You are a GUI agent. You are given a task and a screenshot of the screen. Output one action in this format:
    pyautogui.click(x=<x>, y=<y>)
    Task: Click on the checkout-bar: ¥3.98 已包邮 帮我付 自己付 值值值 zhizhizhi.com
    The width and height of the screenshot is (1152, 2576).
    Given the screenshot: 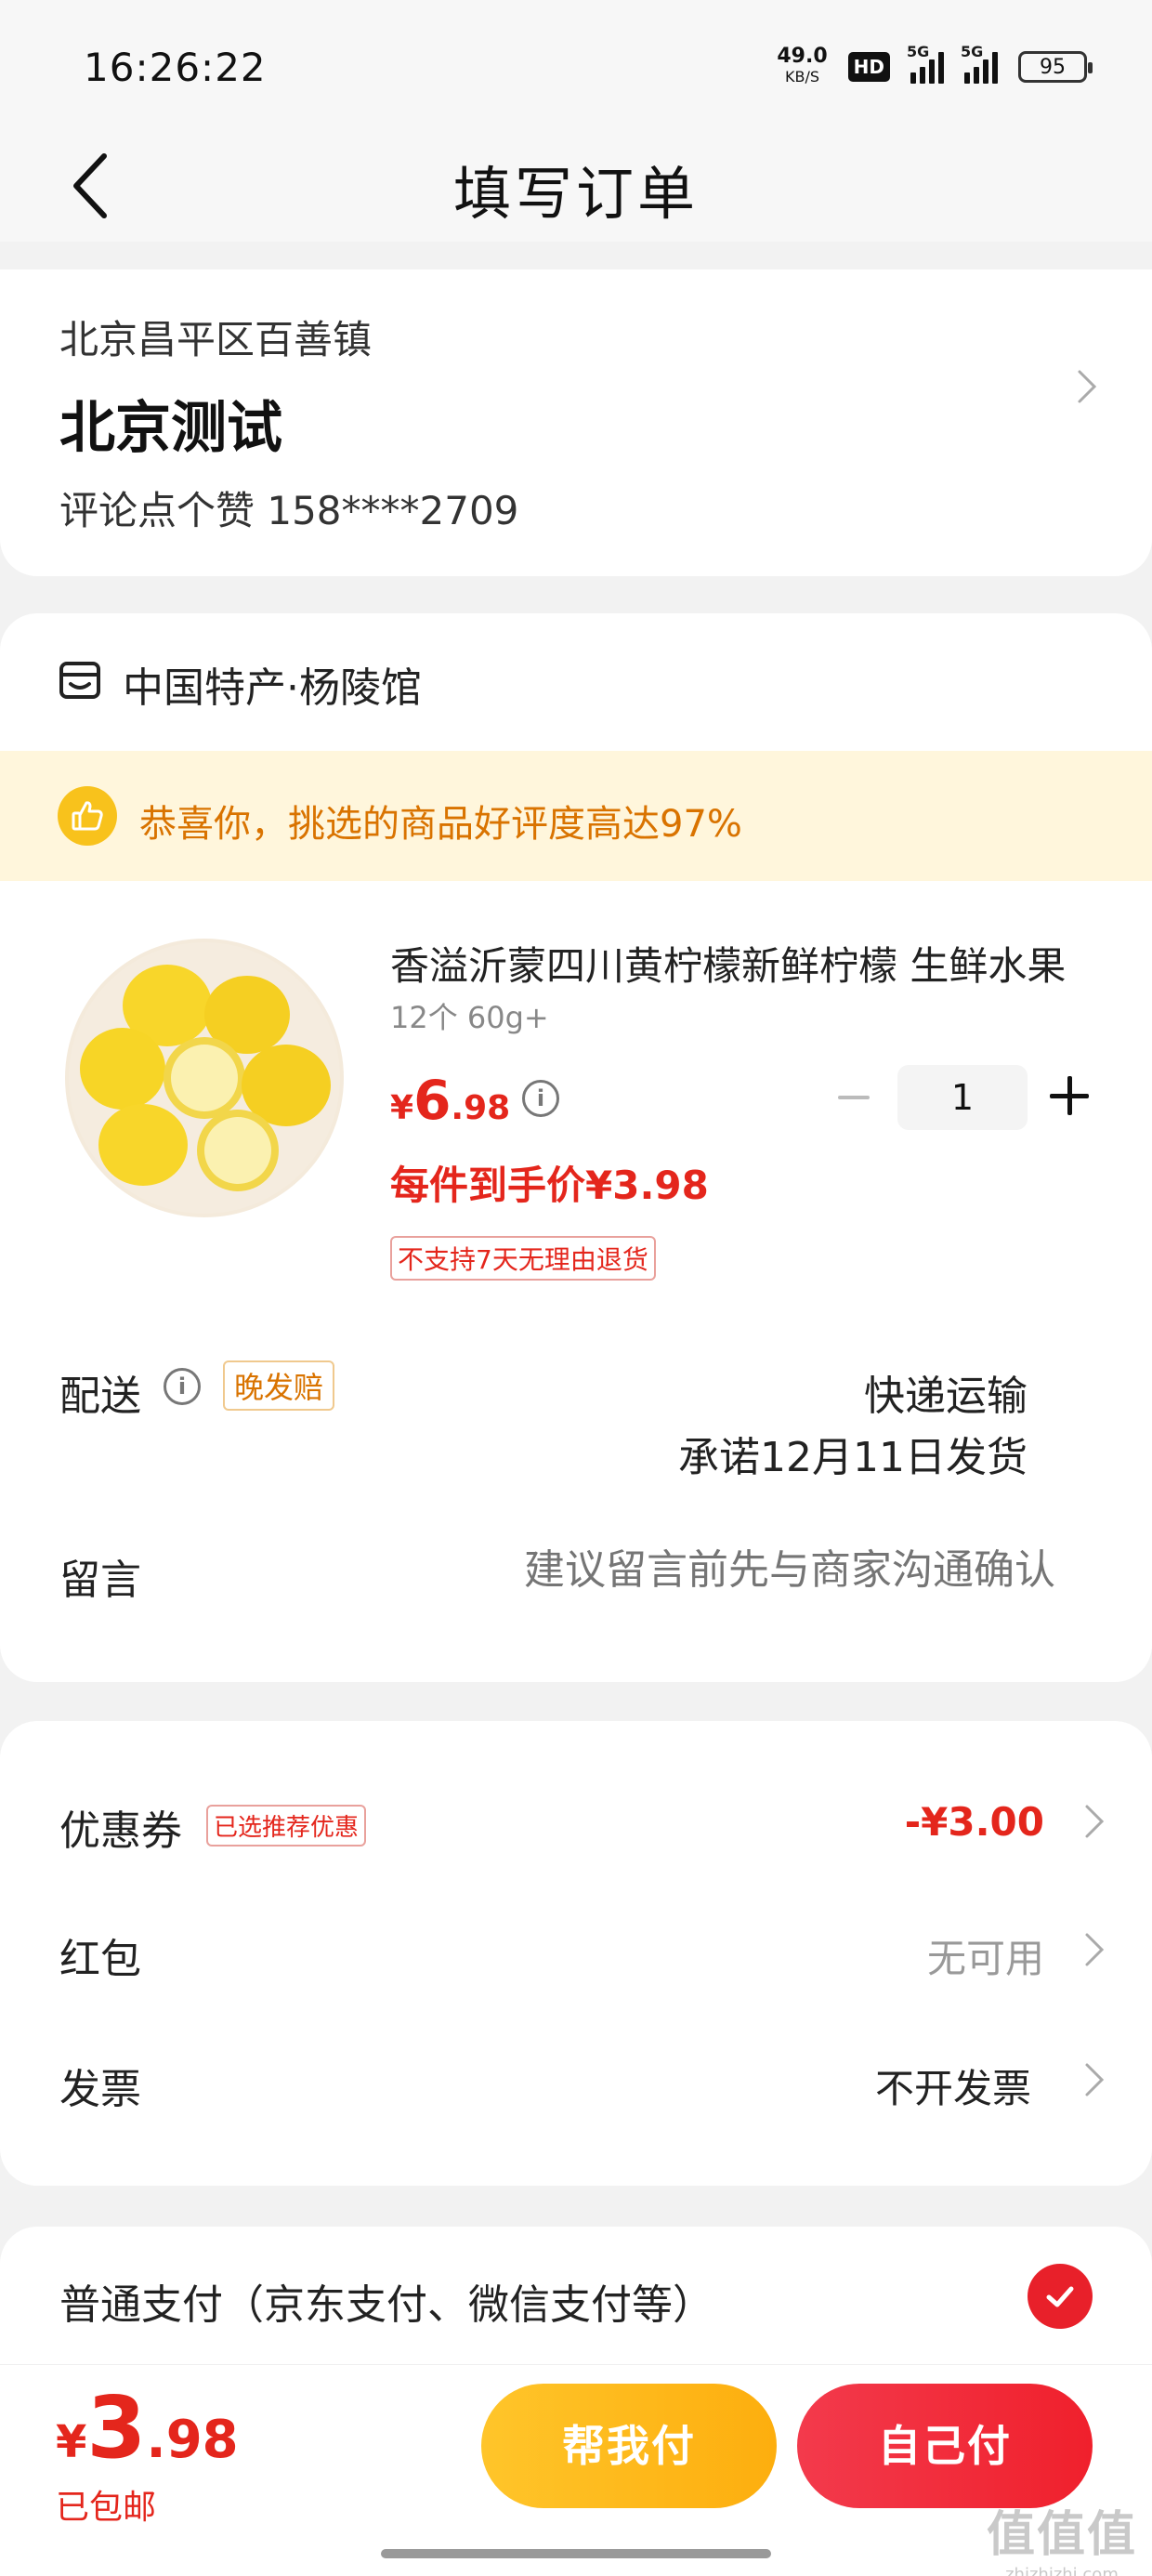 What is the action you would take?
    pyautogui.click(x=576, y=2470)
    